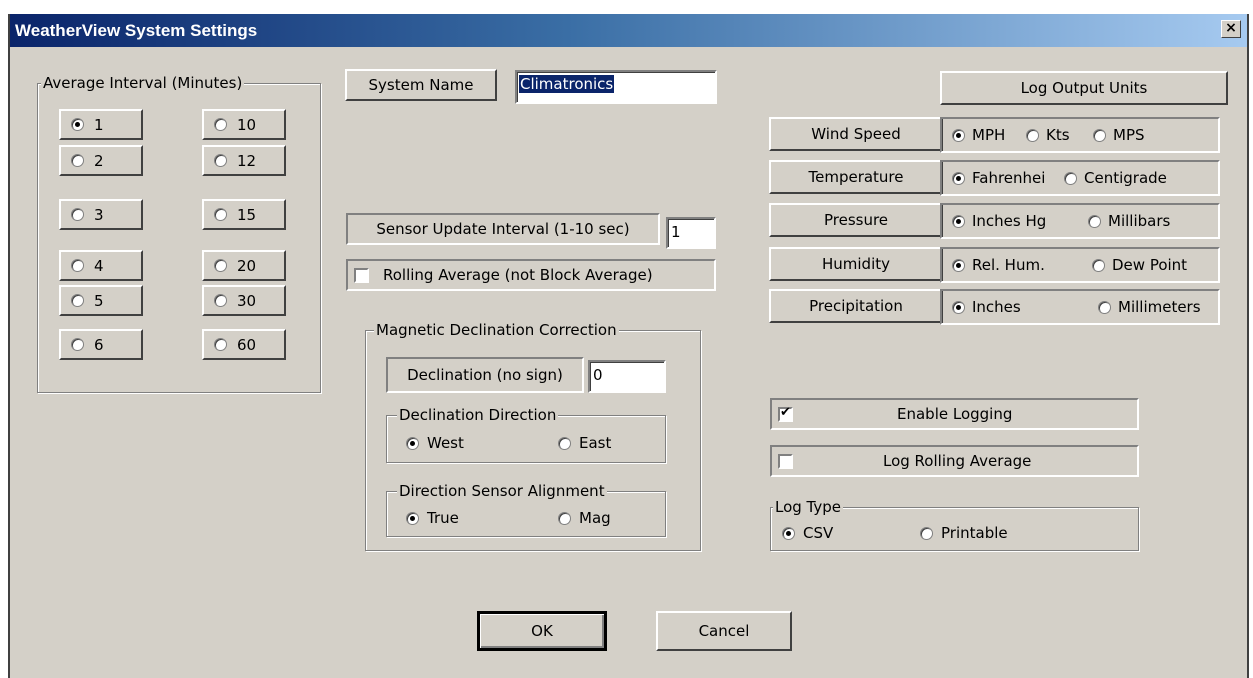 The image size is (1253, 678). I want to click on sensor-update-value: 1, so click(676, 232).